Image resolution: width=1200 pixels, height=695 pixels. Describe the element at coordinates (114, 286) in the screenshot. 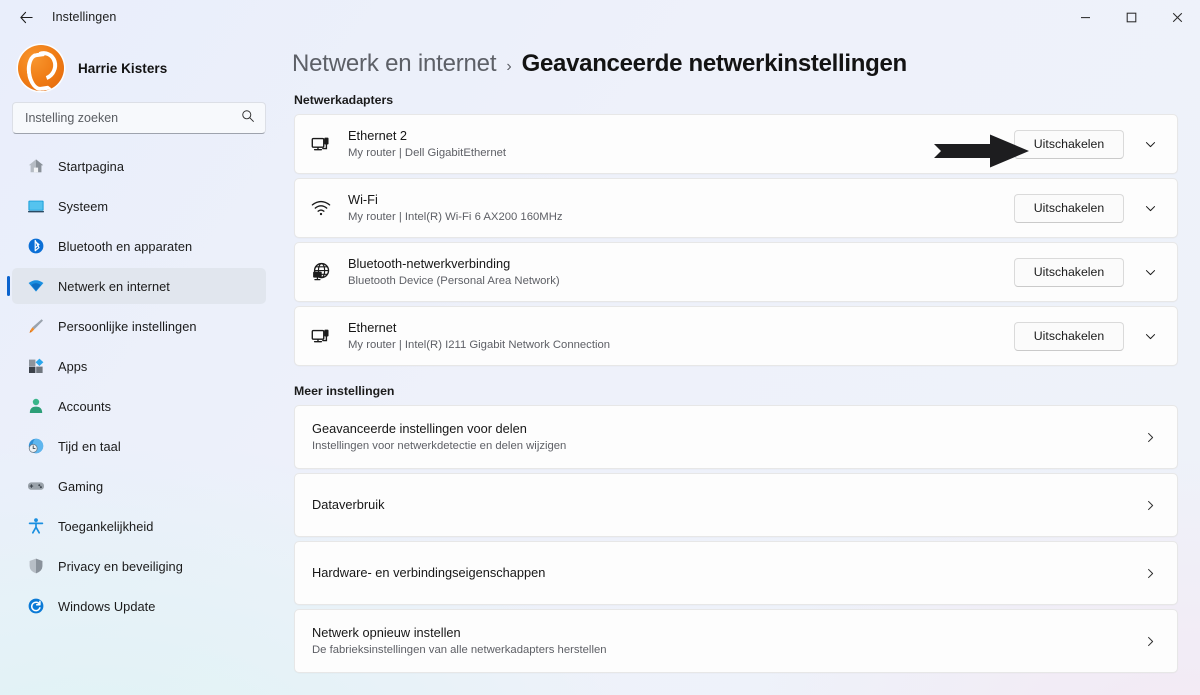

I see `sidebar-item-label: Netwerk en internet` at that location.